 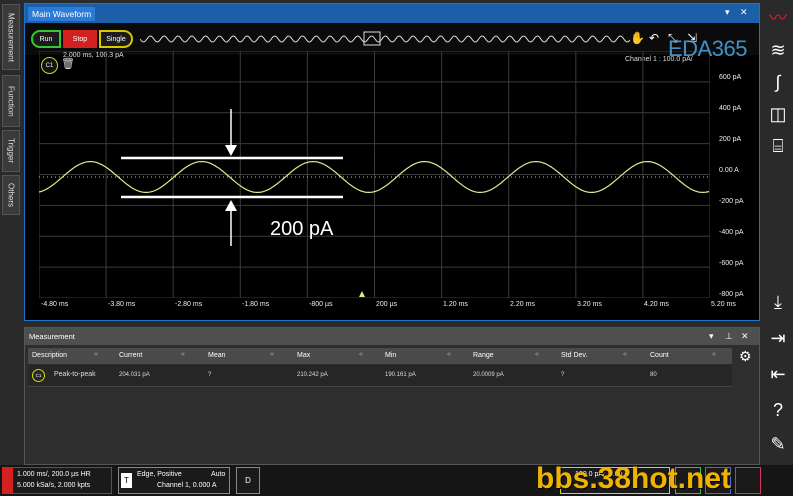 What do you see at coordinates (11, 101) in the screenshot?
I see `tab-function: Function` at bounding box center [11, 101].